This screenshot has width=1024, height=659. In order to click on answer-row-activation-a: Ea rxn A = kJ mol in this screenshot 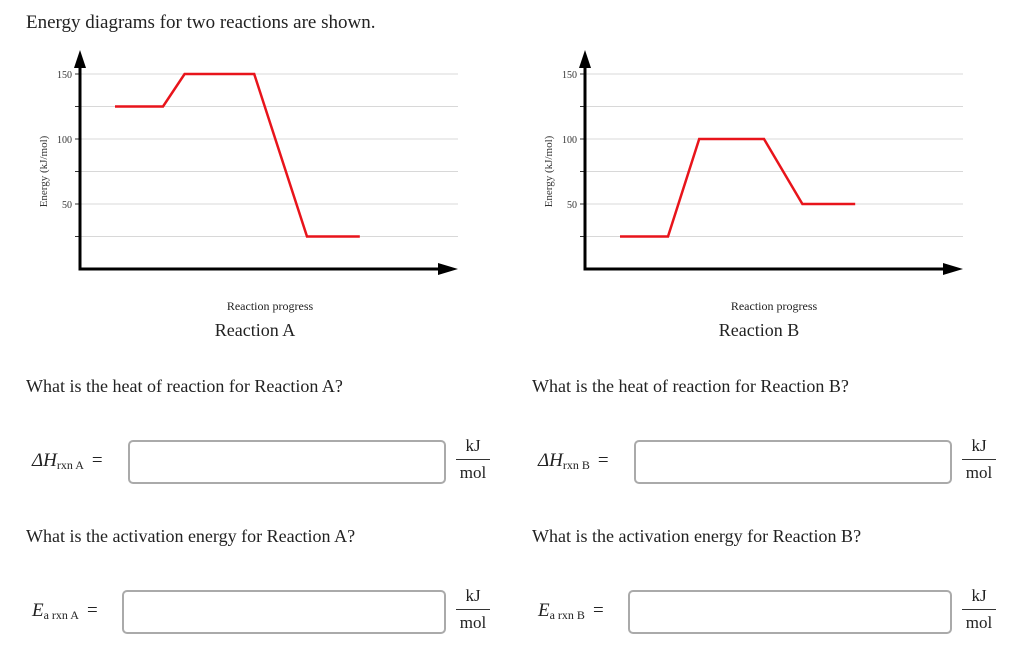, I will do `click(266, 612)`.